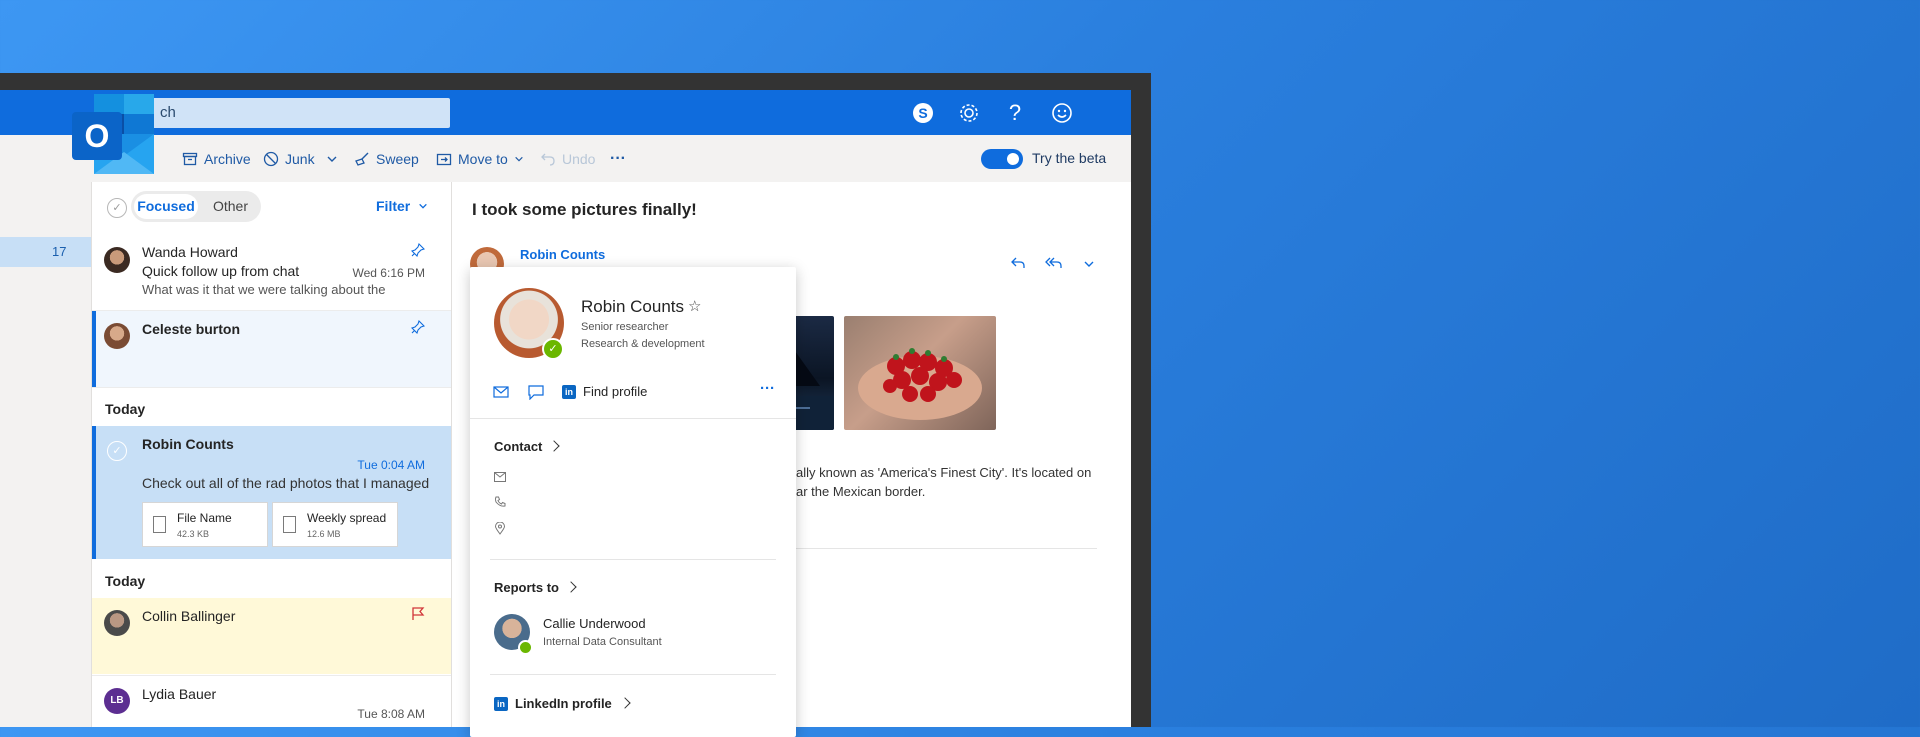  I want to click on folder-unread-count: 17, so click(59, 251).